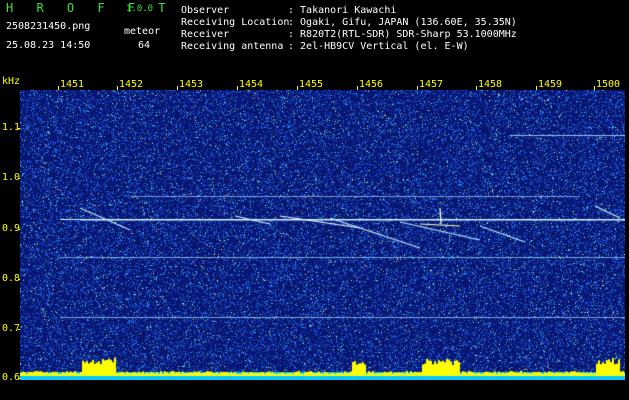  What do you see at coordinates (490, 84) in the screenshot?
I see `x-tick-label: 1458` at bounding box center [490, 84].